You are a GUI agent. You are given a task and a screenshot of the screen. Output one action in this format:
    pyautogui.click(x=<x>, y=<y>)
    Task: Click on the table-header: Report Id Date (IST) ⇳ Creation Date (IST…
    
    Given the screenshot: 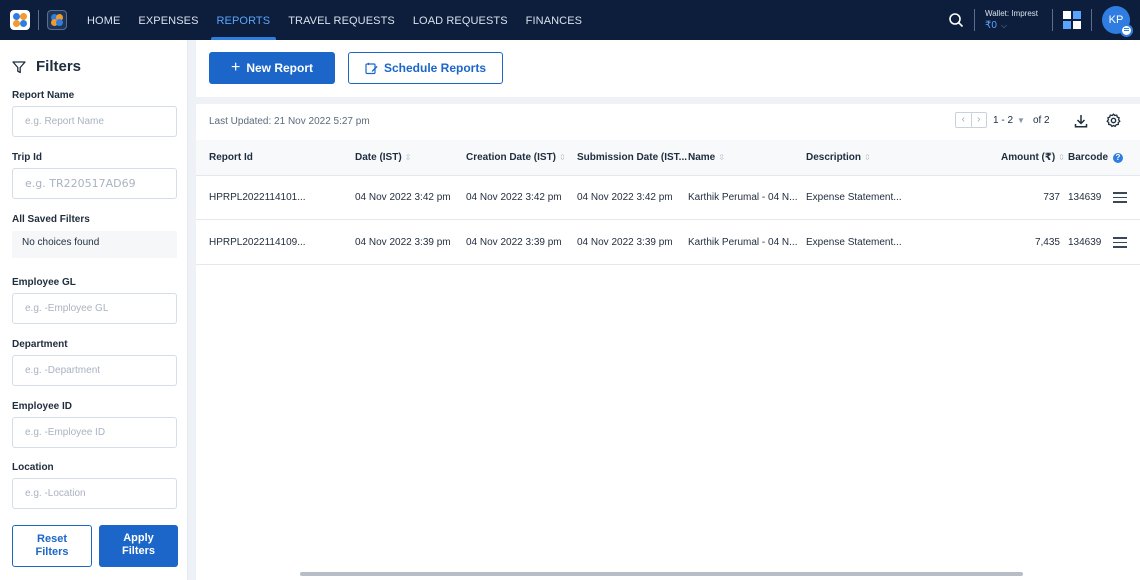 What is the action you would take?
    pyautogui.click(x=668, y=158)
    